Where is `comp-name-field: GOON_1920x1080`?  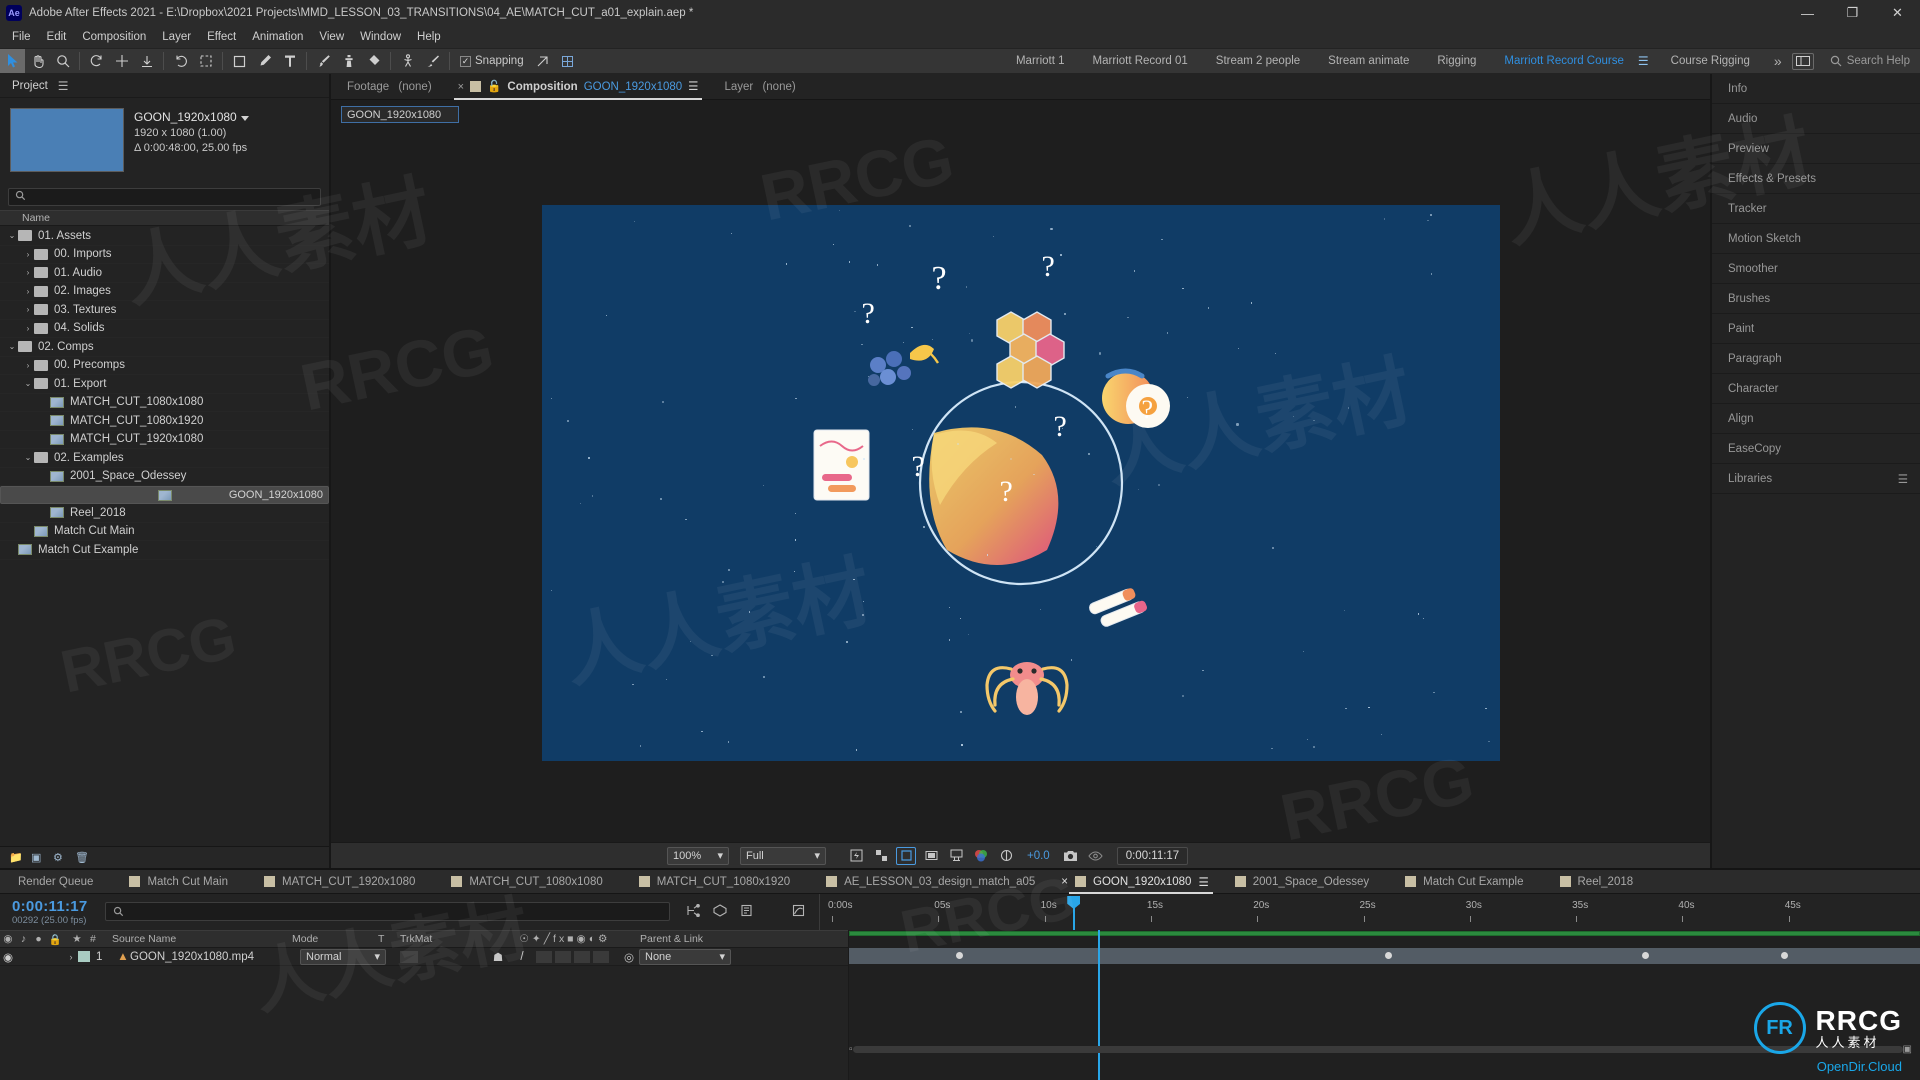
comp-name-field: GOON_1920x1080 is located at coordinates (400, 114).